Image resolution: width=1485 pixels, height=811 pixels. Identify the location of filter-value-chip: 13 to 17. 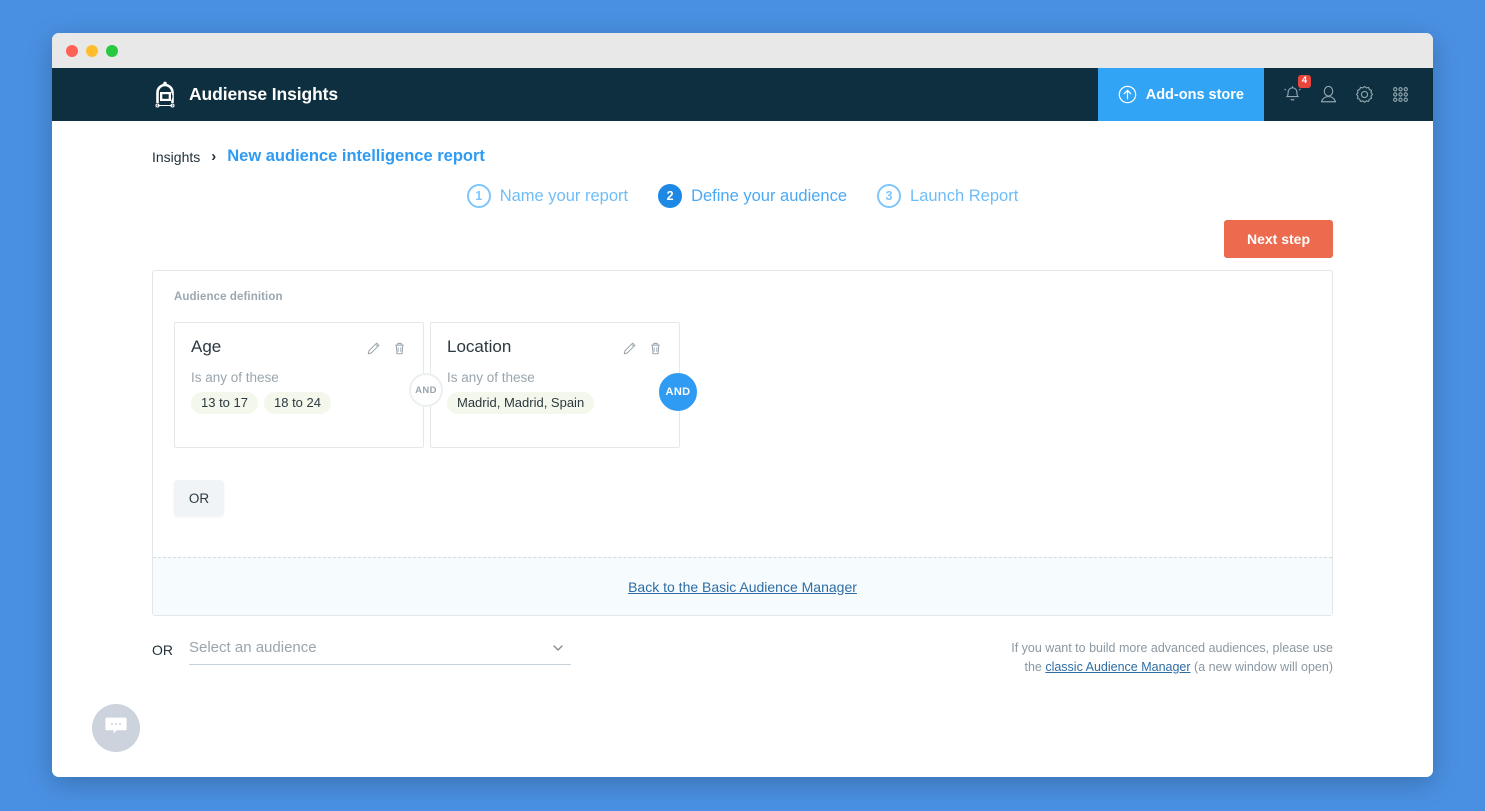
(224, 403).